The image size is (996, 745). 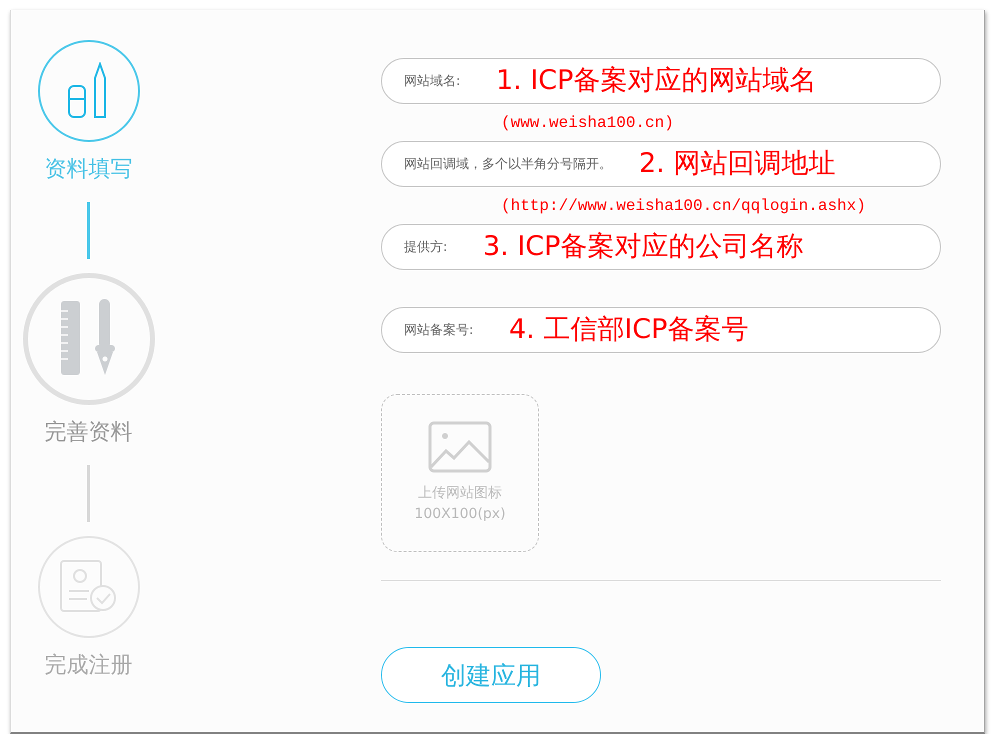 I want to click on create-app-button: 创建应用, so click(x=491, y=675).